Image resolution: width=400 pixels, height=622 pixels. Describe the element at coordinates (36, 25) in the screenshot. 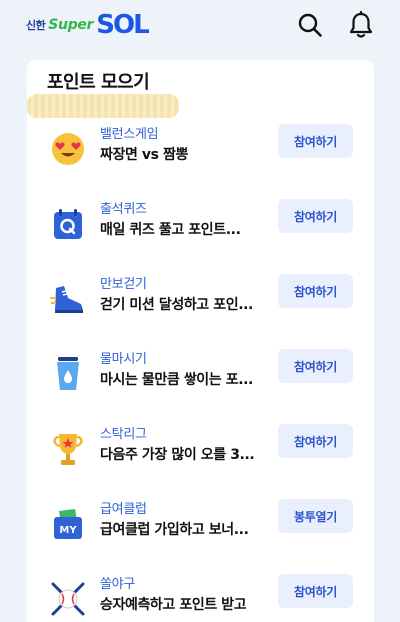

I see `logo-shinhan-text: 신한` at that location.